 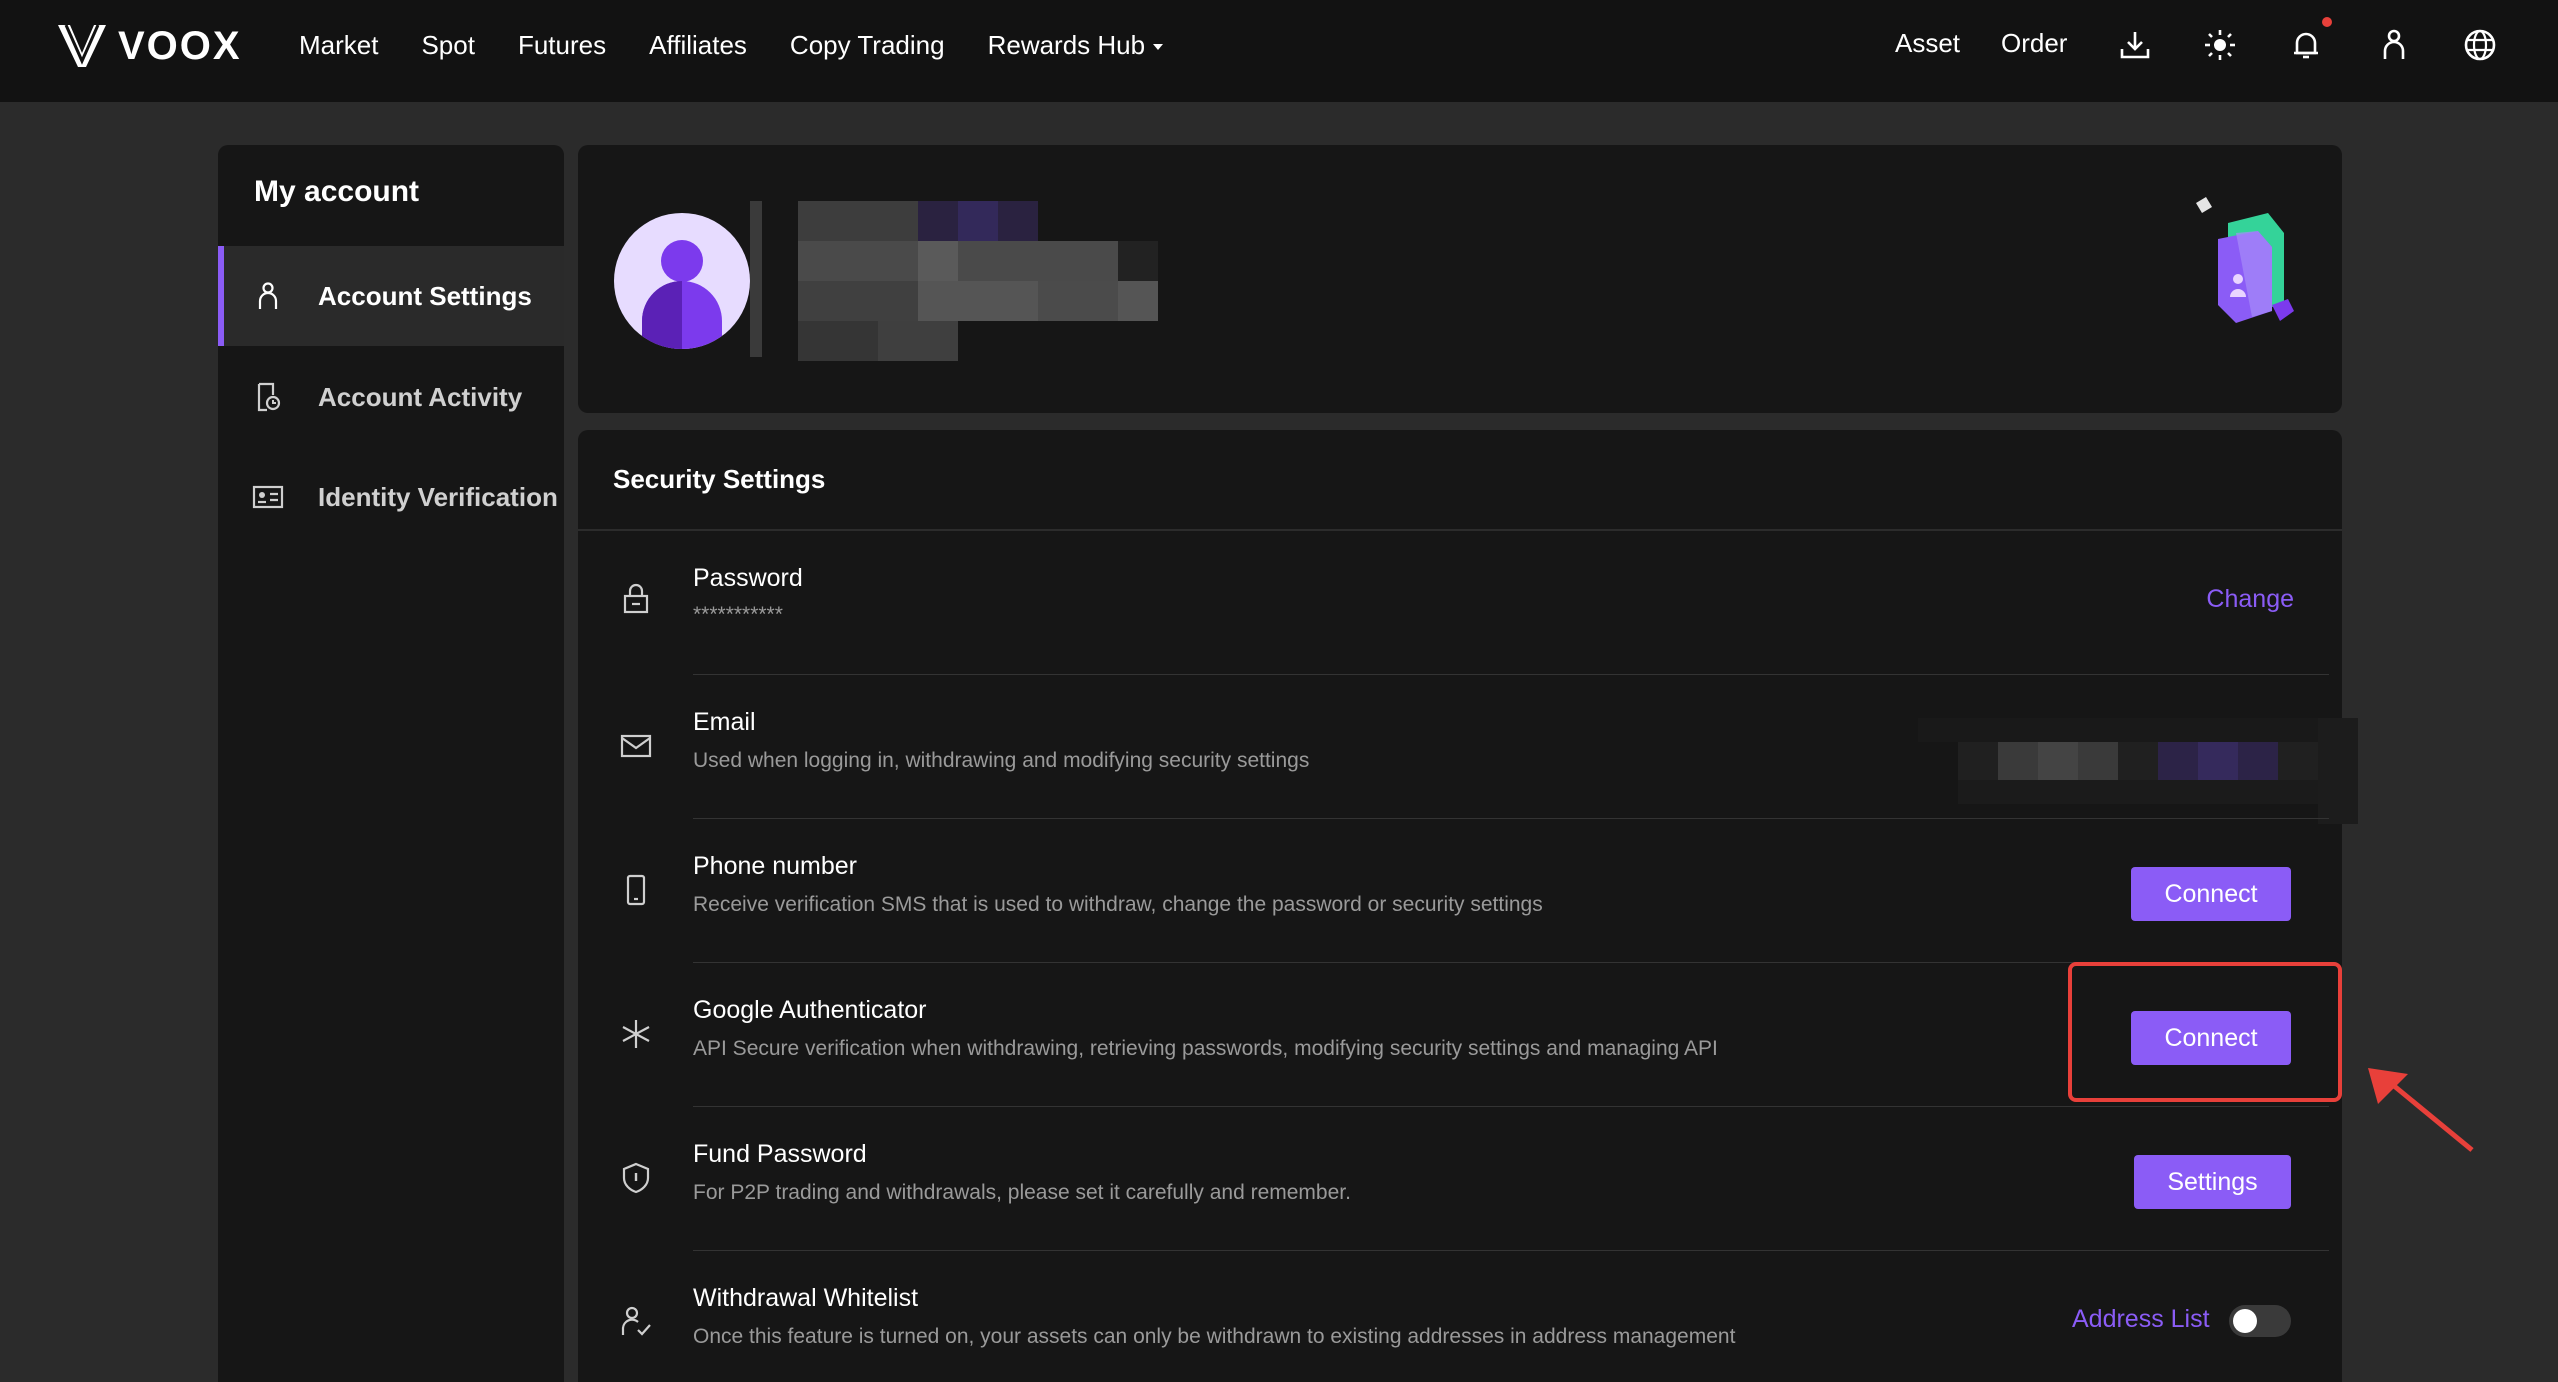 What do you see at coordinates (1066, 44) in the screenshot?
I see `nav-rewards-hub-label: Rewards Hub` at bounding box center [1066, 44].